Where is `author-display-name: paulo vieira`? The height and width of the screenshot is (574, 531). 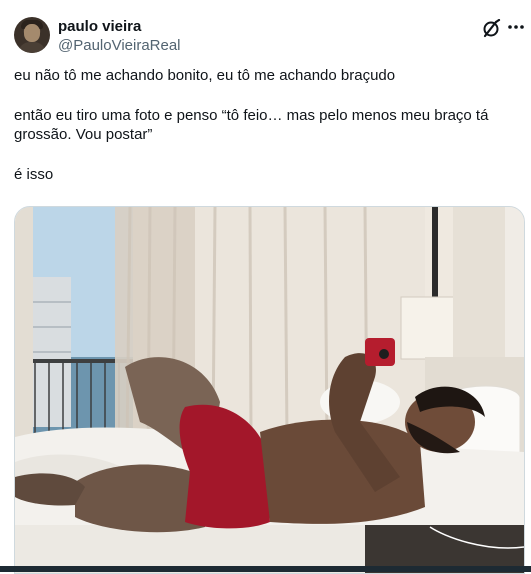
author-display-name: paulo vieira is located at coordinates (99, 26).